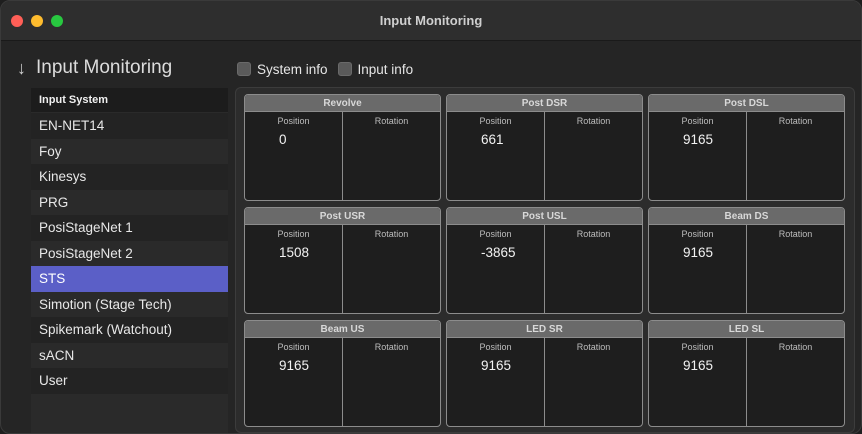 Image resolution: width=862 pixels, height=434 pixels. I want to click on system-info-box, so click(244, 69).